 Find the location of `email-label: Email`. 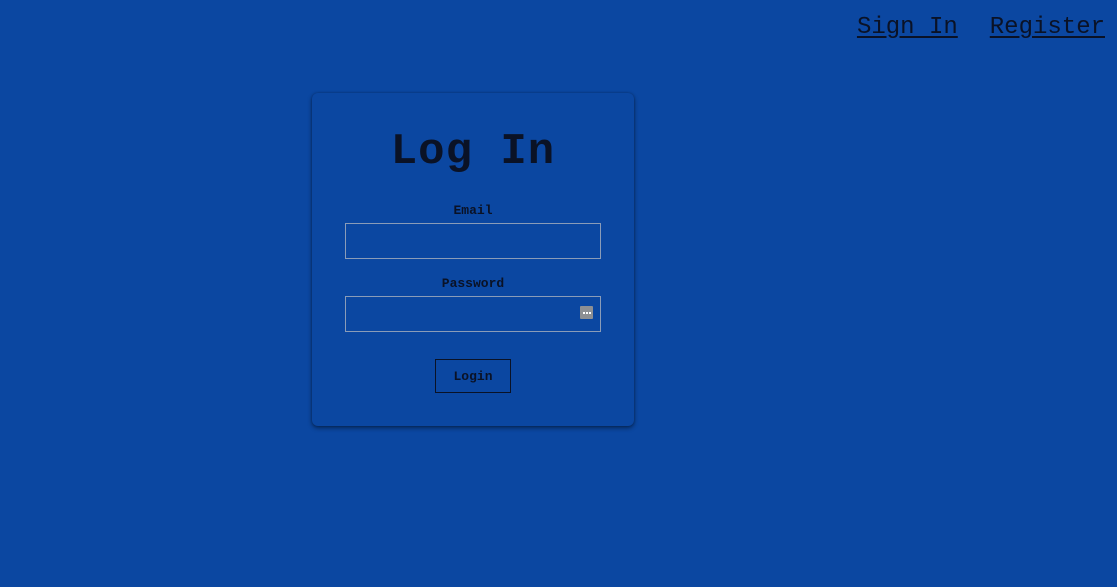

email-label: Email is located at coordinates (473, 210).